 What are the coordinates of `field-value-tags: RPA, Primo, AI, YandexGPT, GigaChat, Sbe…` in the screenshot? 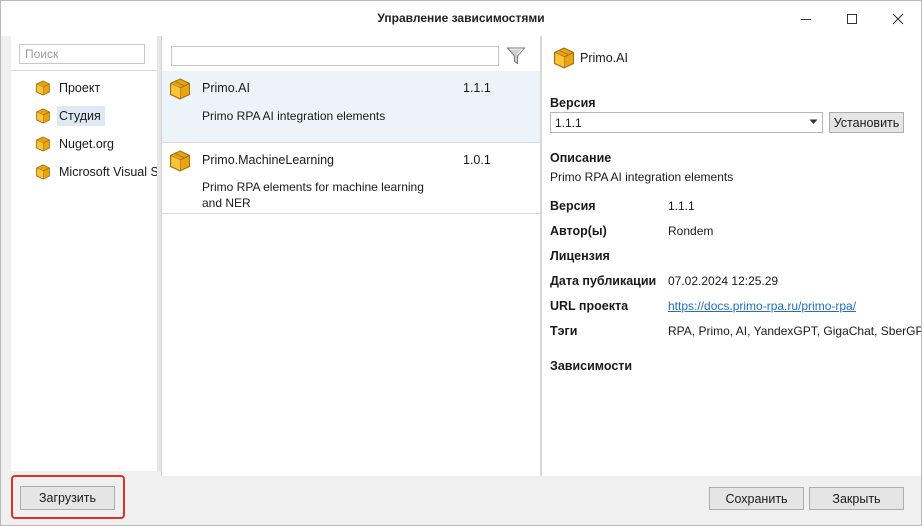 It's located at (794, 331).